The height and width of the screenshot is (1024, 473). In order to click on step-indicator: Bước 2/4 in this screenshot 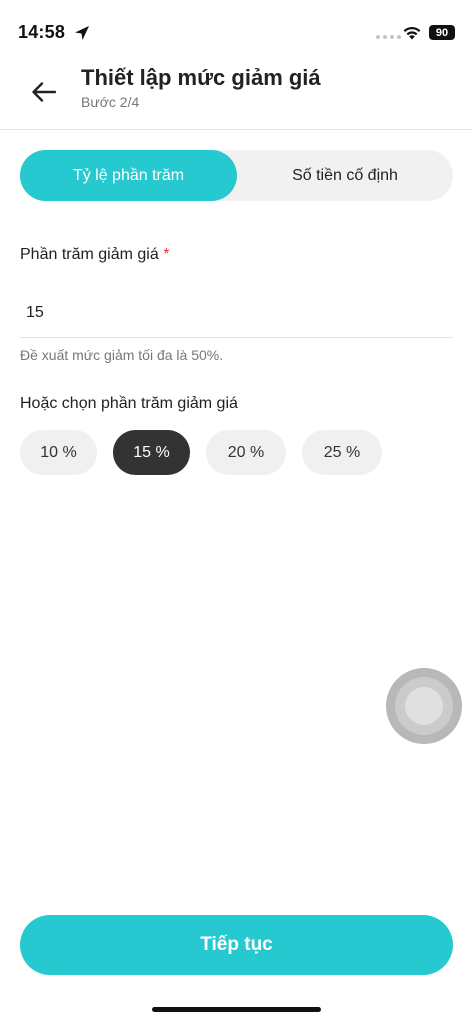, I will do `click(110, 102)`.